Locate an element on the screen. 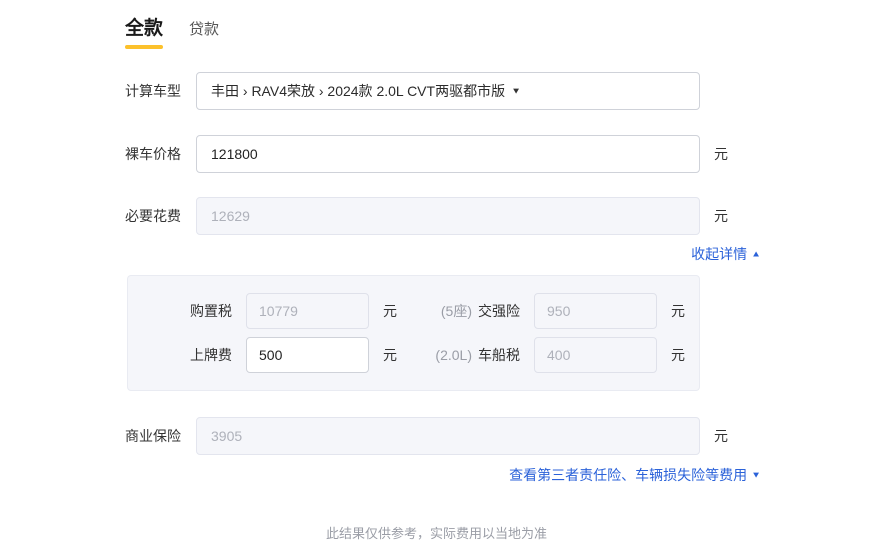 The width and height of the screenshot is (873, 557). model-label: 计算车型 is located at coordinates (153, 91).